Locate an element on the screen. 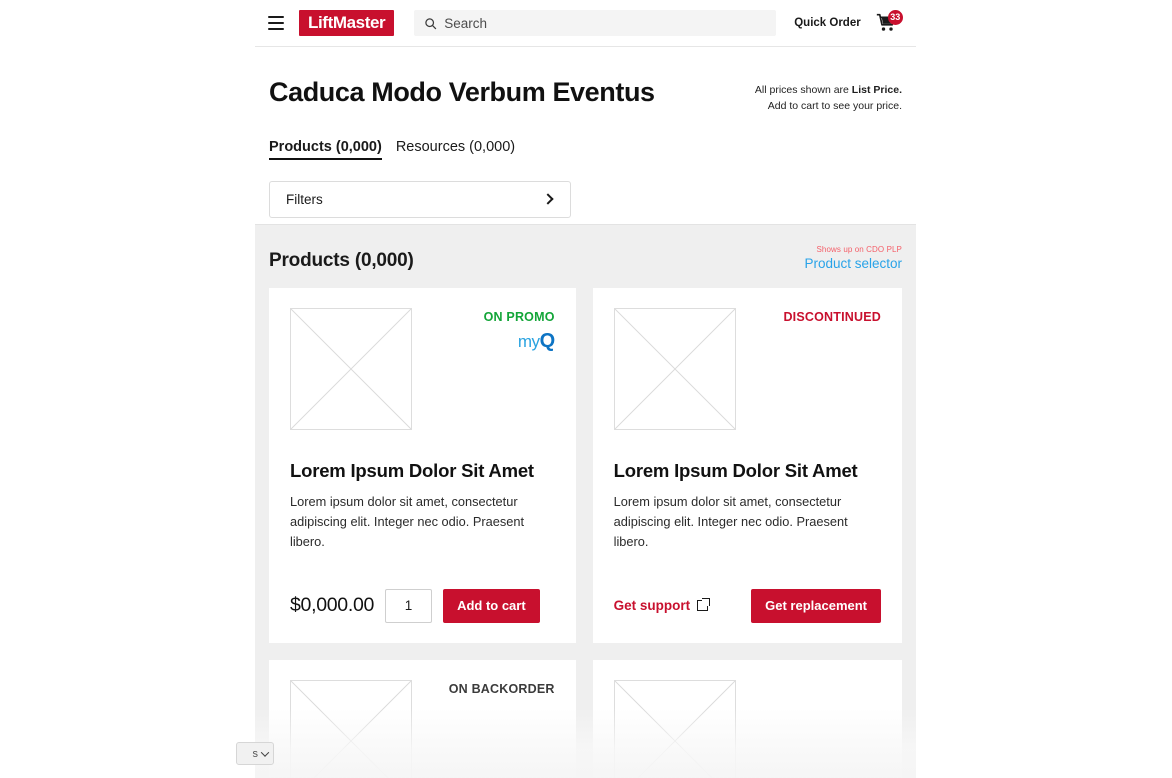  price-disclaimer-bold: List Price. is located at coordinates (876, 90).